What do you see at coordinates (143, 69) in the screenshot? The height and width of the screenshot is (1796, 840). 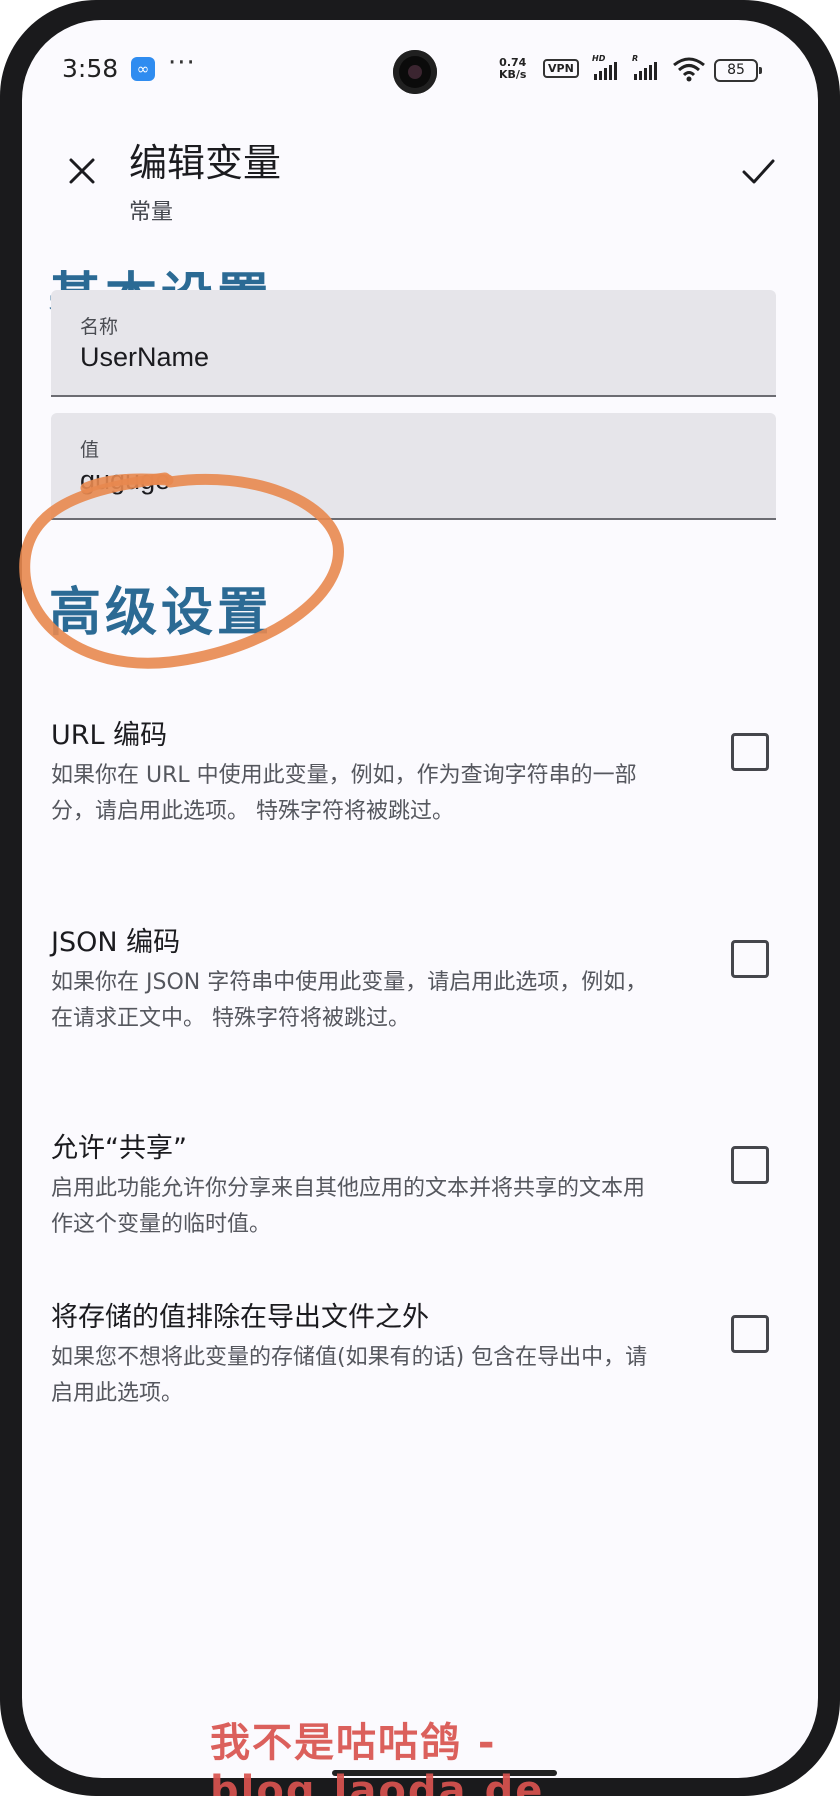 I see `infinity-app-icon: ∞` at bounding box center [143, 69].